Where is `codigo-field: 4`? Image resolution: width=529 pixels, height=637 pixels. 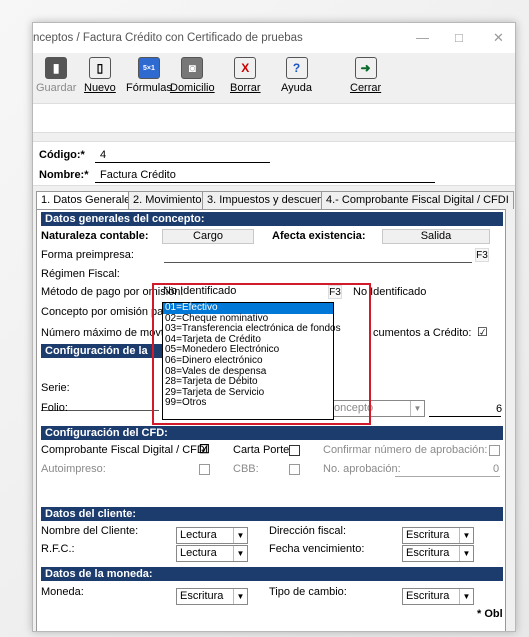 codigo-field: 4 is located at coordinates (103, 155).